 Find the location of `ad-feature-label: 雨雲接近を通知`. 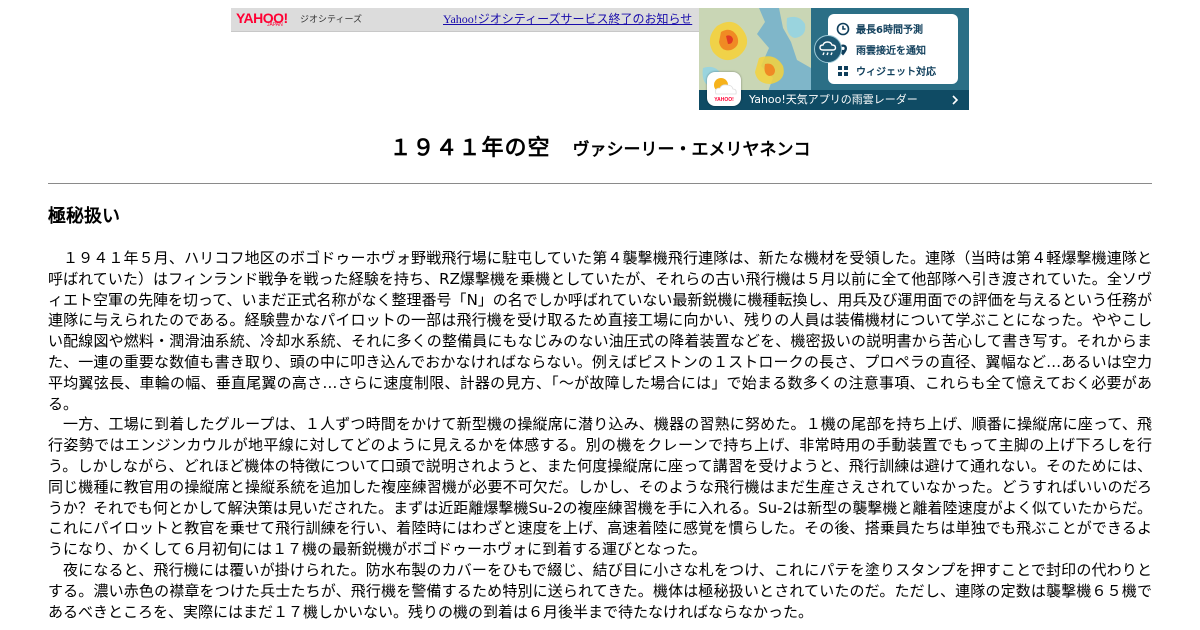

ad-feature-label: 雨雲接近を通知 is located at coordinates (891, 51).